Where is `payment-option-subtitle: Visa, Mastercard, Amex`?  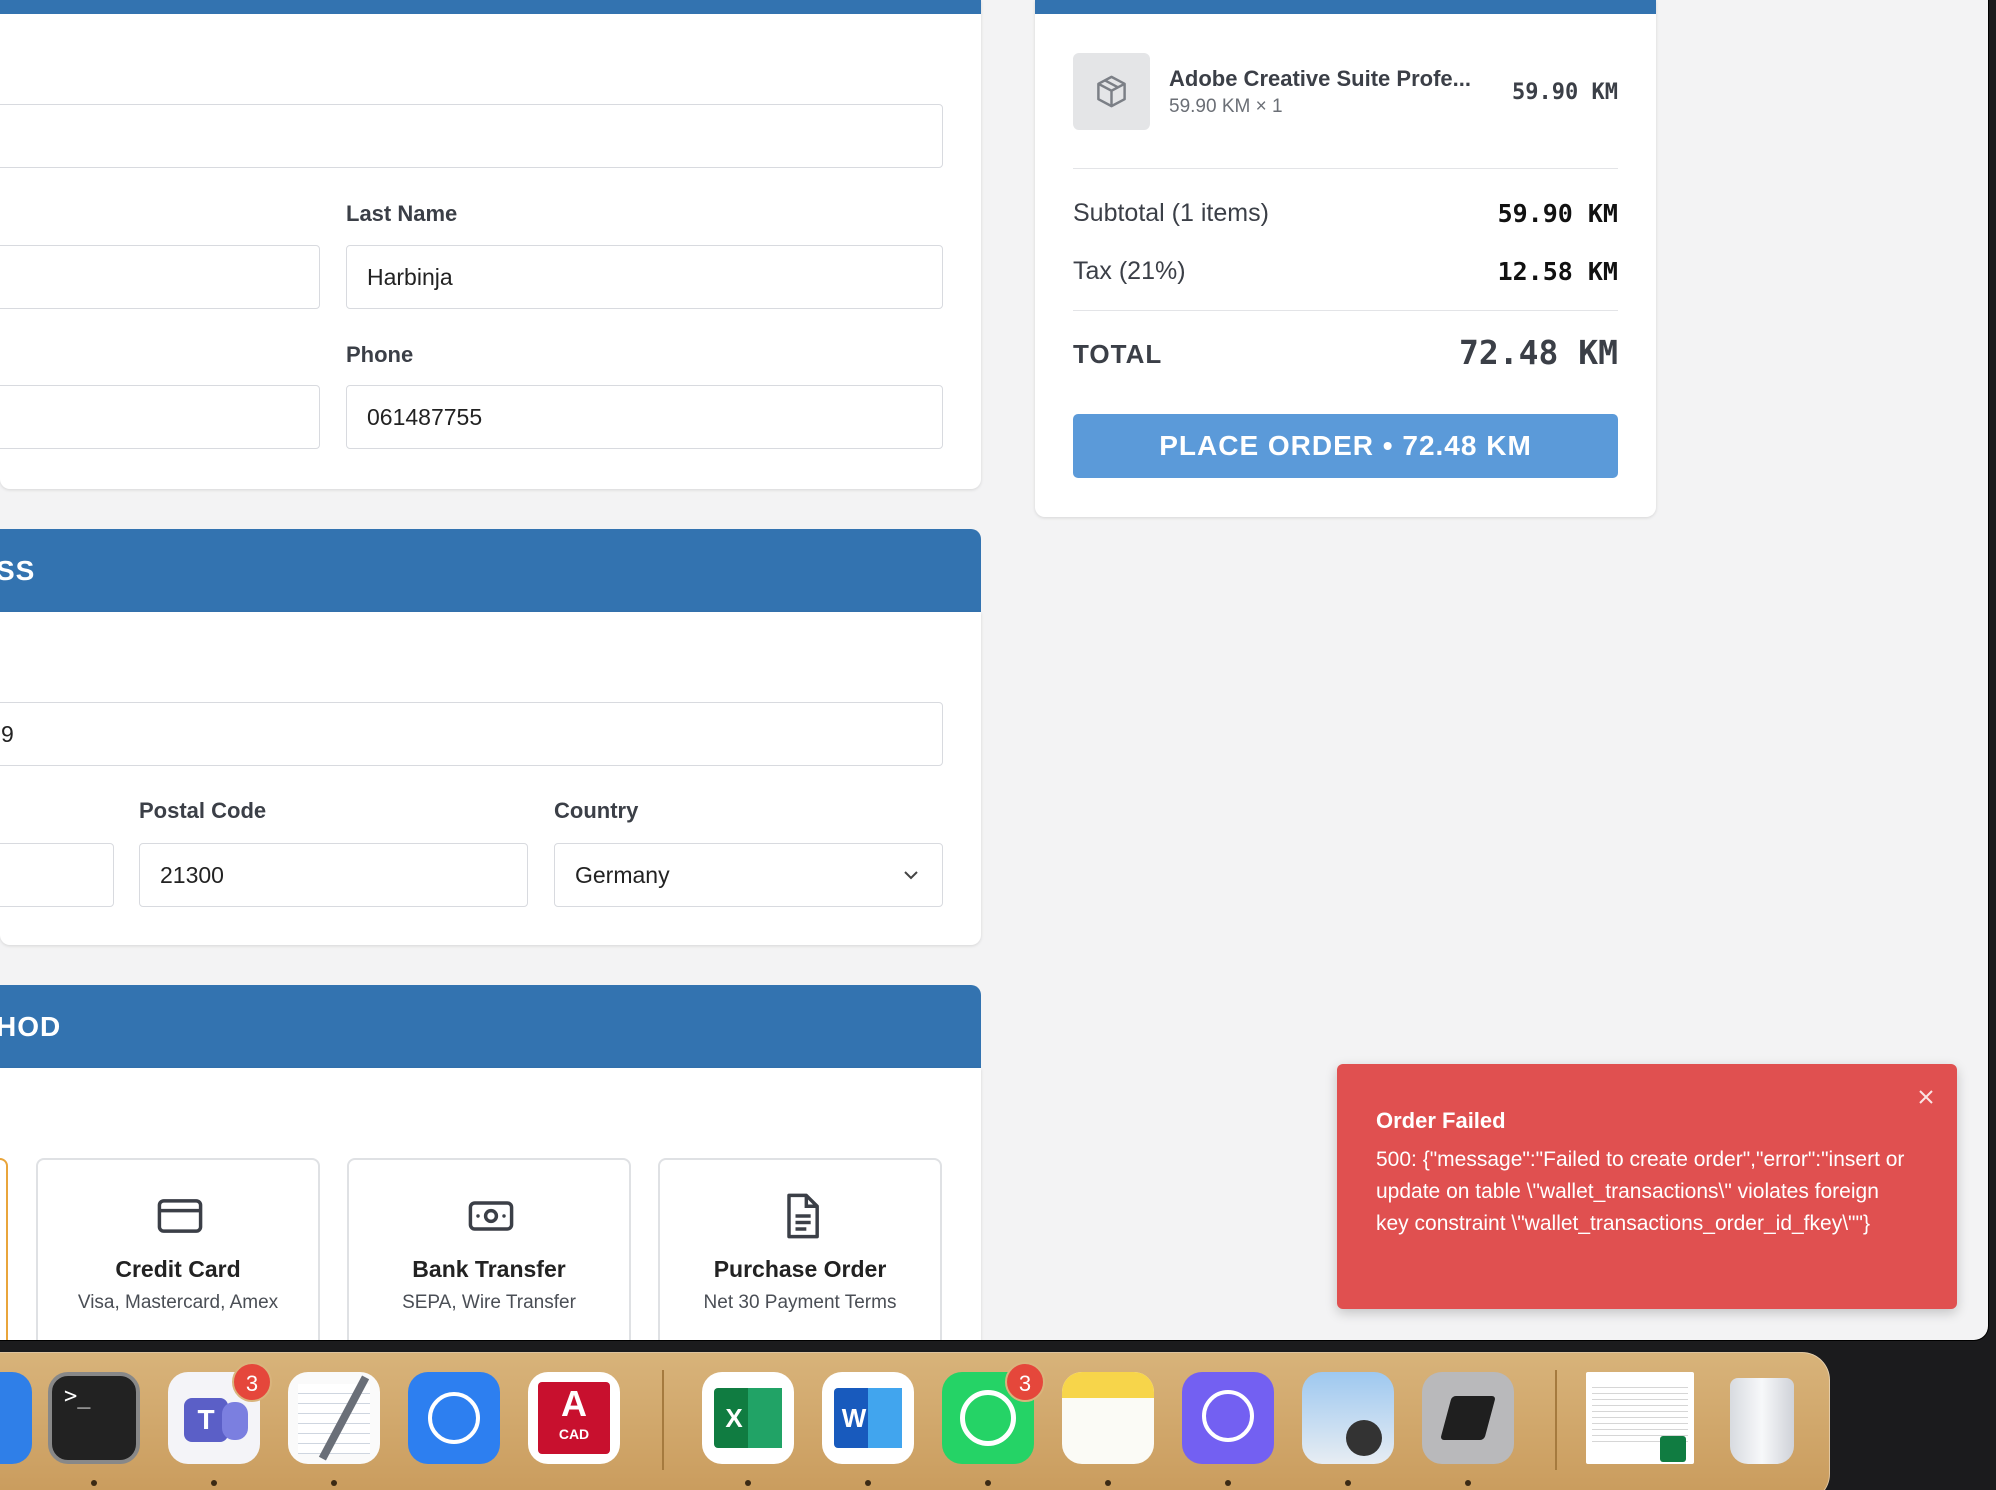
payment-option-subtitle: Visa, Mastercard, Amex is located at coordinates (178, 1302).